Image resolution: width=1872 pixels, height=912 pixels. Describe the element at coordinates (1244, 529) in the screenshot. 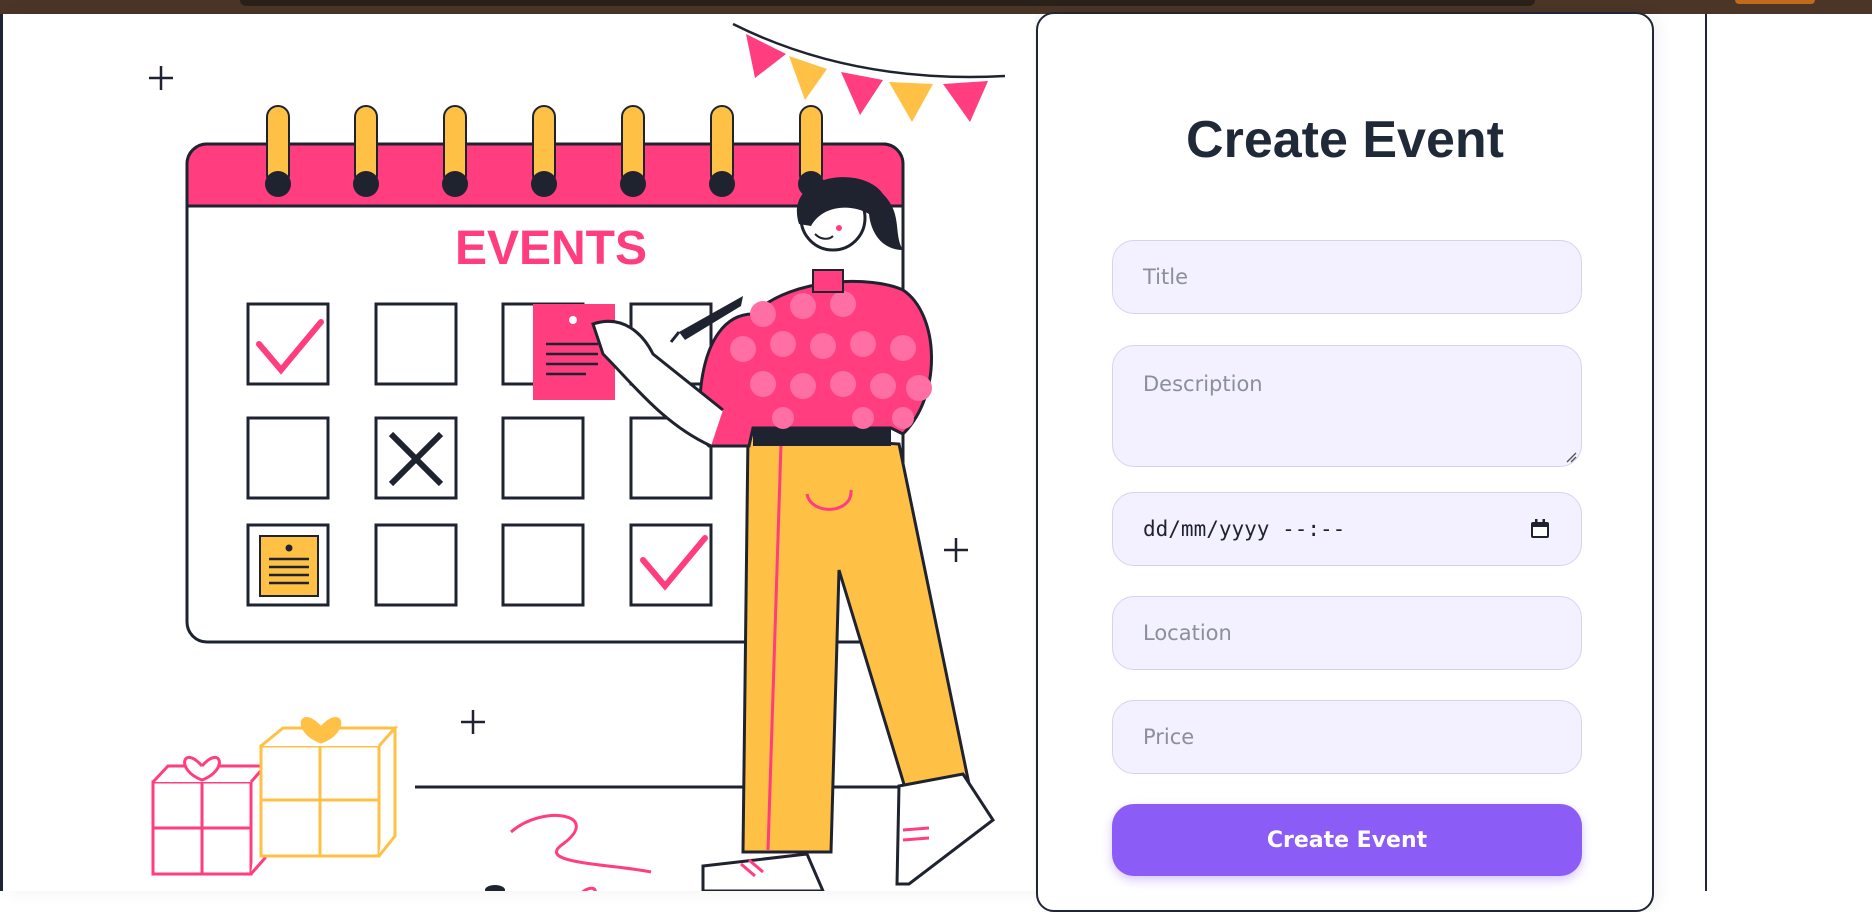

I see `datetime-placeholder: dd/mm/yyyy --:--` at that location.